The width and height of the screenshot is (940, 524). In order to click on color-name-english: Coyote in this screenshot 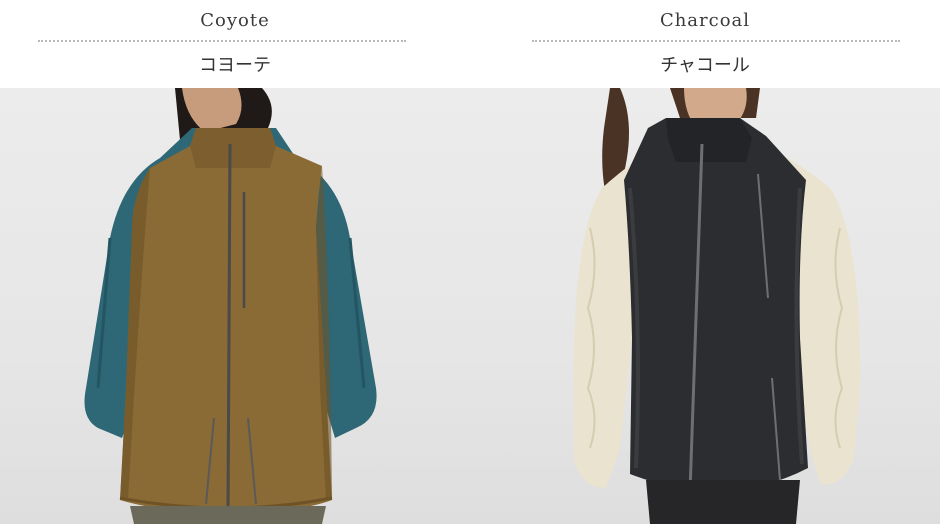, I will do `click(235, 20)`.